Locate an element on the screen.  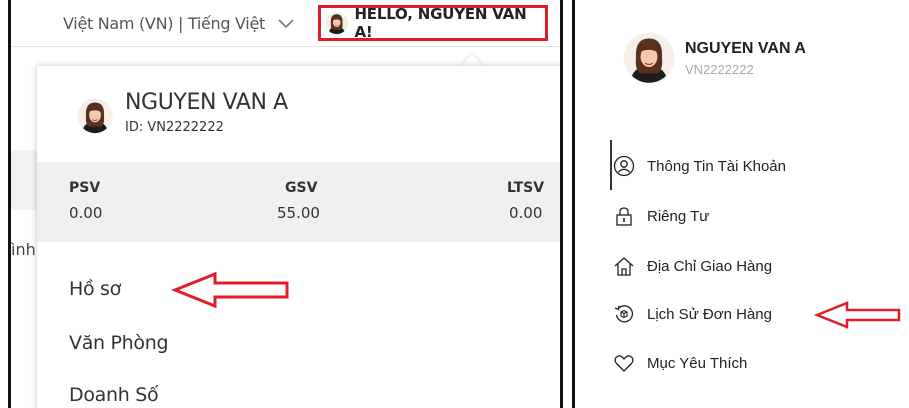
volume-stats: PSV 0.00 GSV 55.00 LTSV 0.00 is located at coordinates (298, 202).